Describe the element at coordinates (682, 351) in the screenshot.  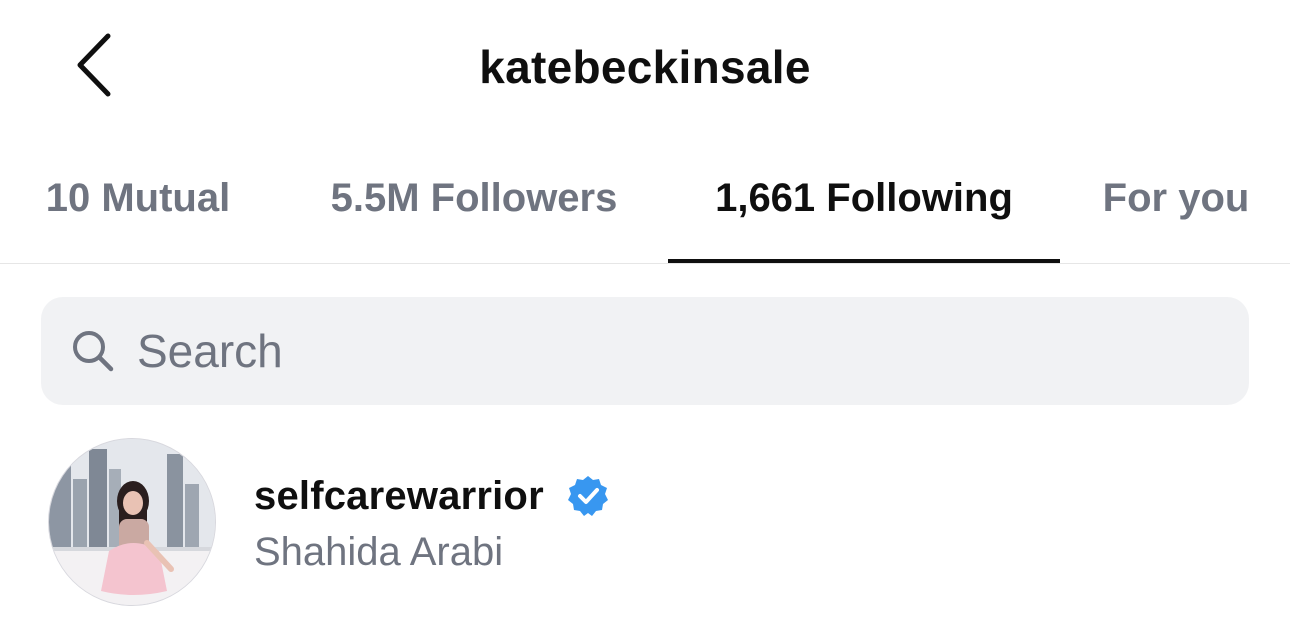
I see `search-input` at that location.